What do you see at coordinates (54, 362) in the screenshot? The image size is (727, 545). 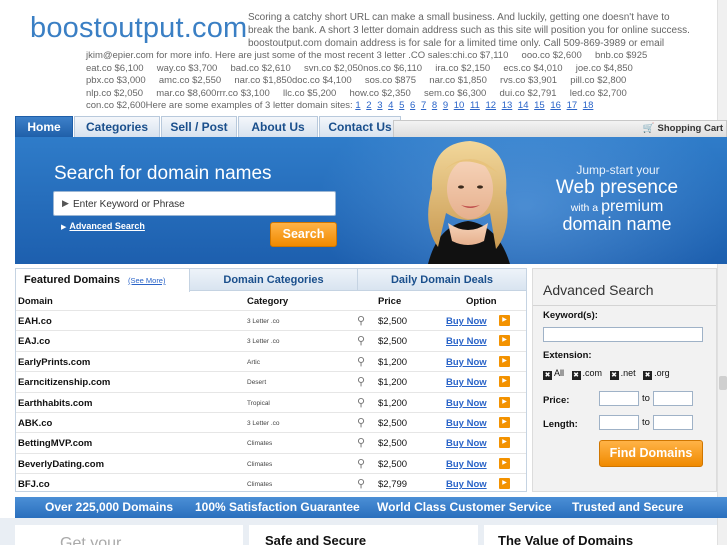 I see `domain-name: EarlyPrints.com` at bounding box center [54, 362].